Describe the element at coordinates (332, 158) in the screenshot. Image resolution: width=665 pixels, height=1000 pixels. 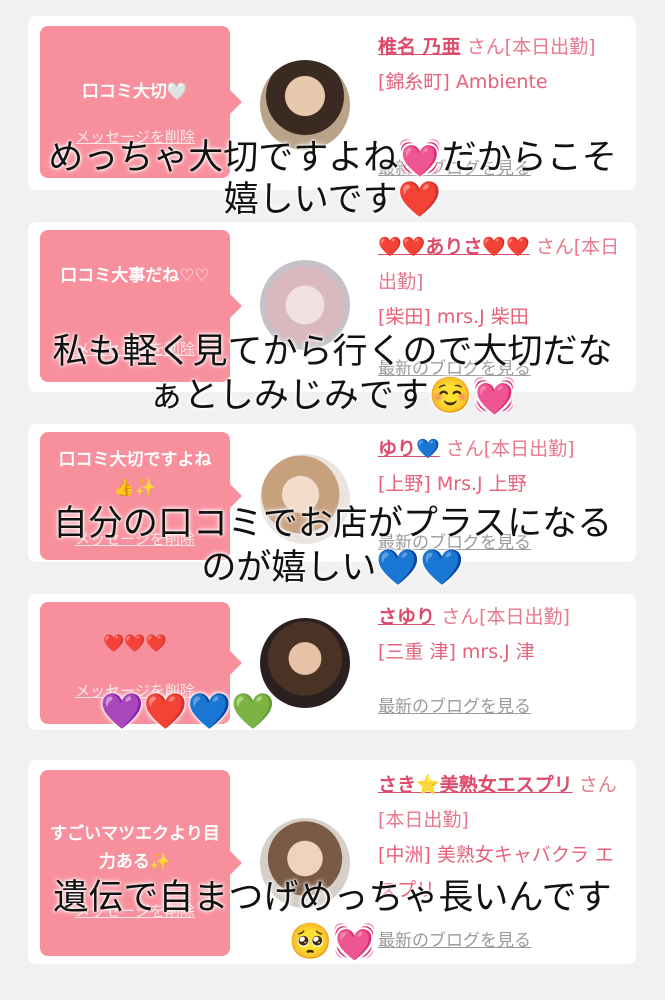
I see `caption-line: めっちゃ大切ですよね💓だからこそ` at that location.